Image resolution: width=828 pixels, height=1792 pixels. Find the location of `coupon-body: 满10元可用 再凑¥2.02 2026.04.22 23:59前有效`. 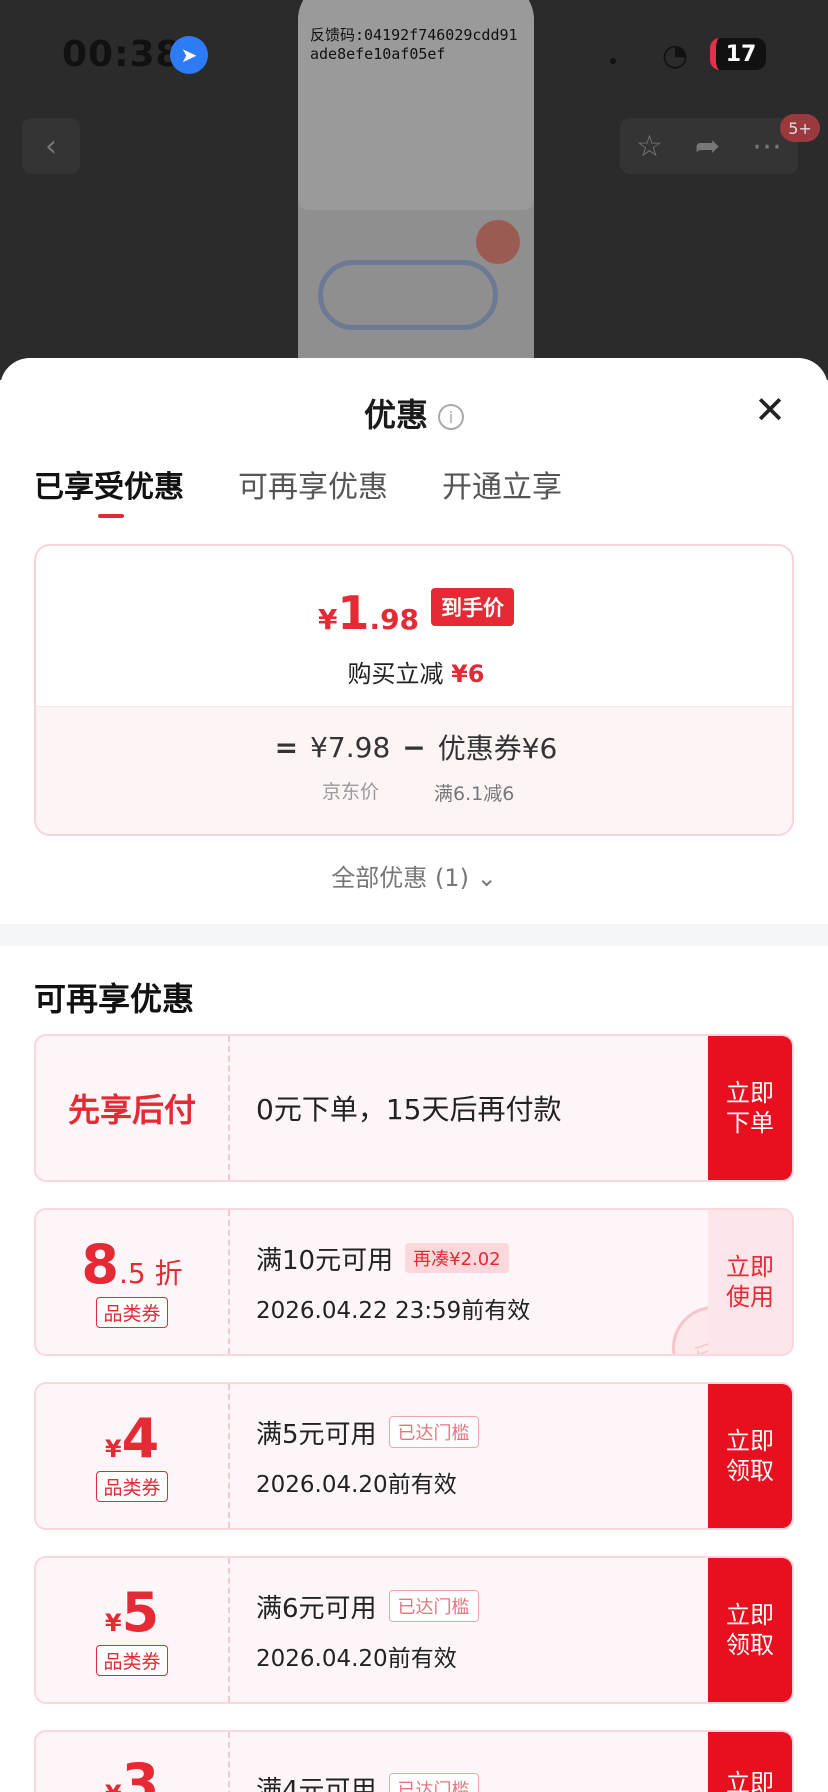

coupon-body: 满10元可用 再凑¥2.02 2026.04.22 23:59前有效 is located at coordinates (393, 1282).